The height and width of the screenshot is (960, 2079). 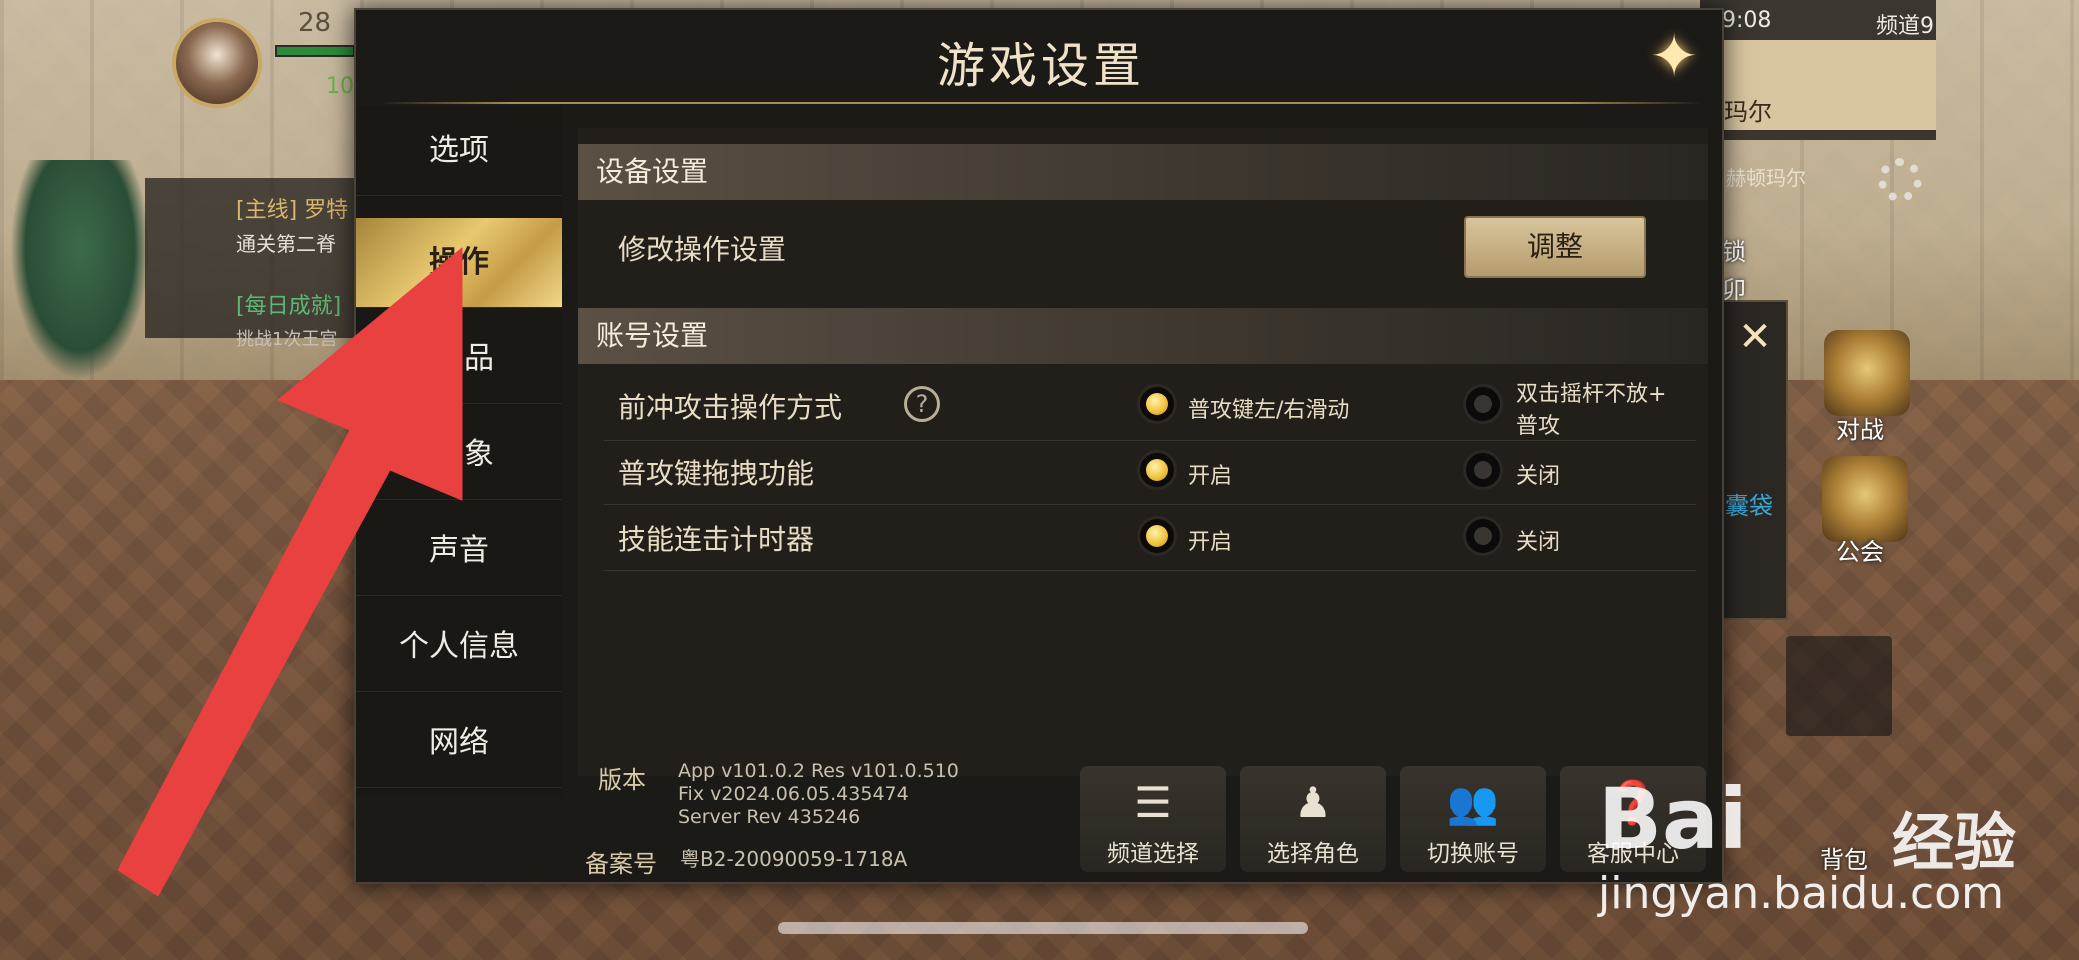 I want to click on bag-link: 囊袋, so click(x=1749, y=503).